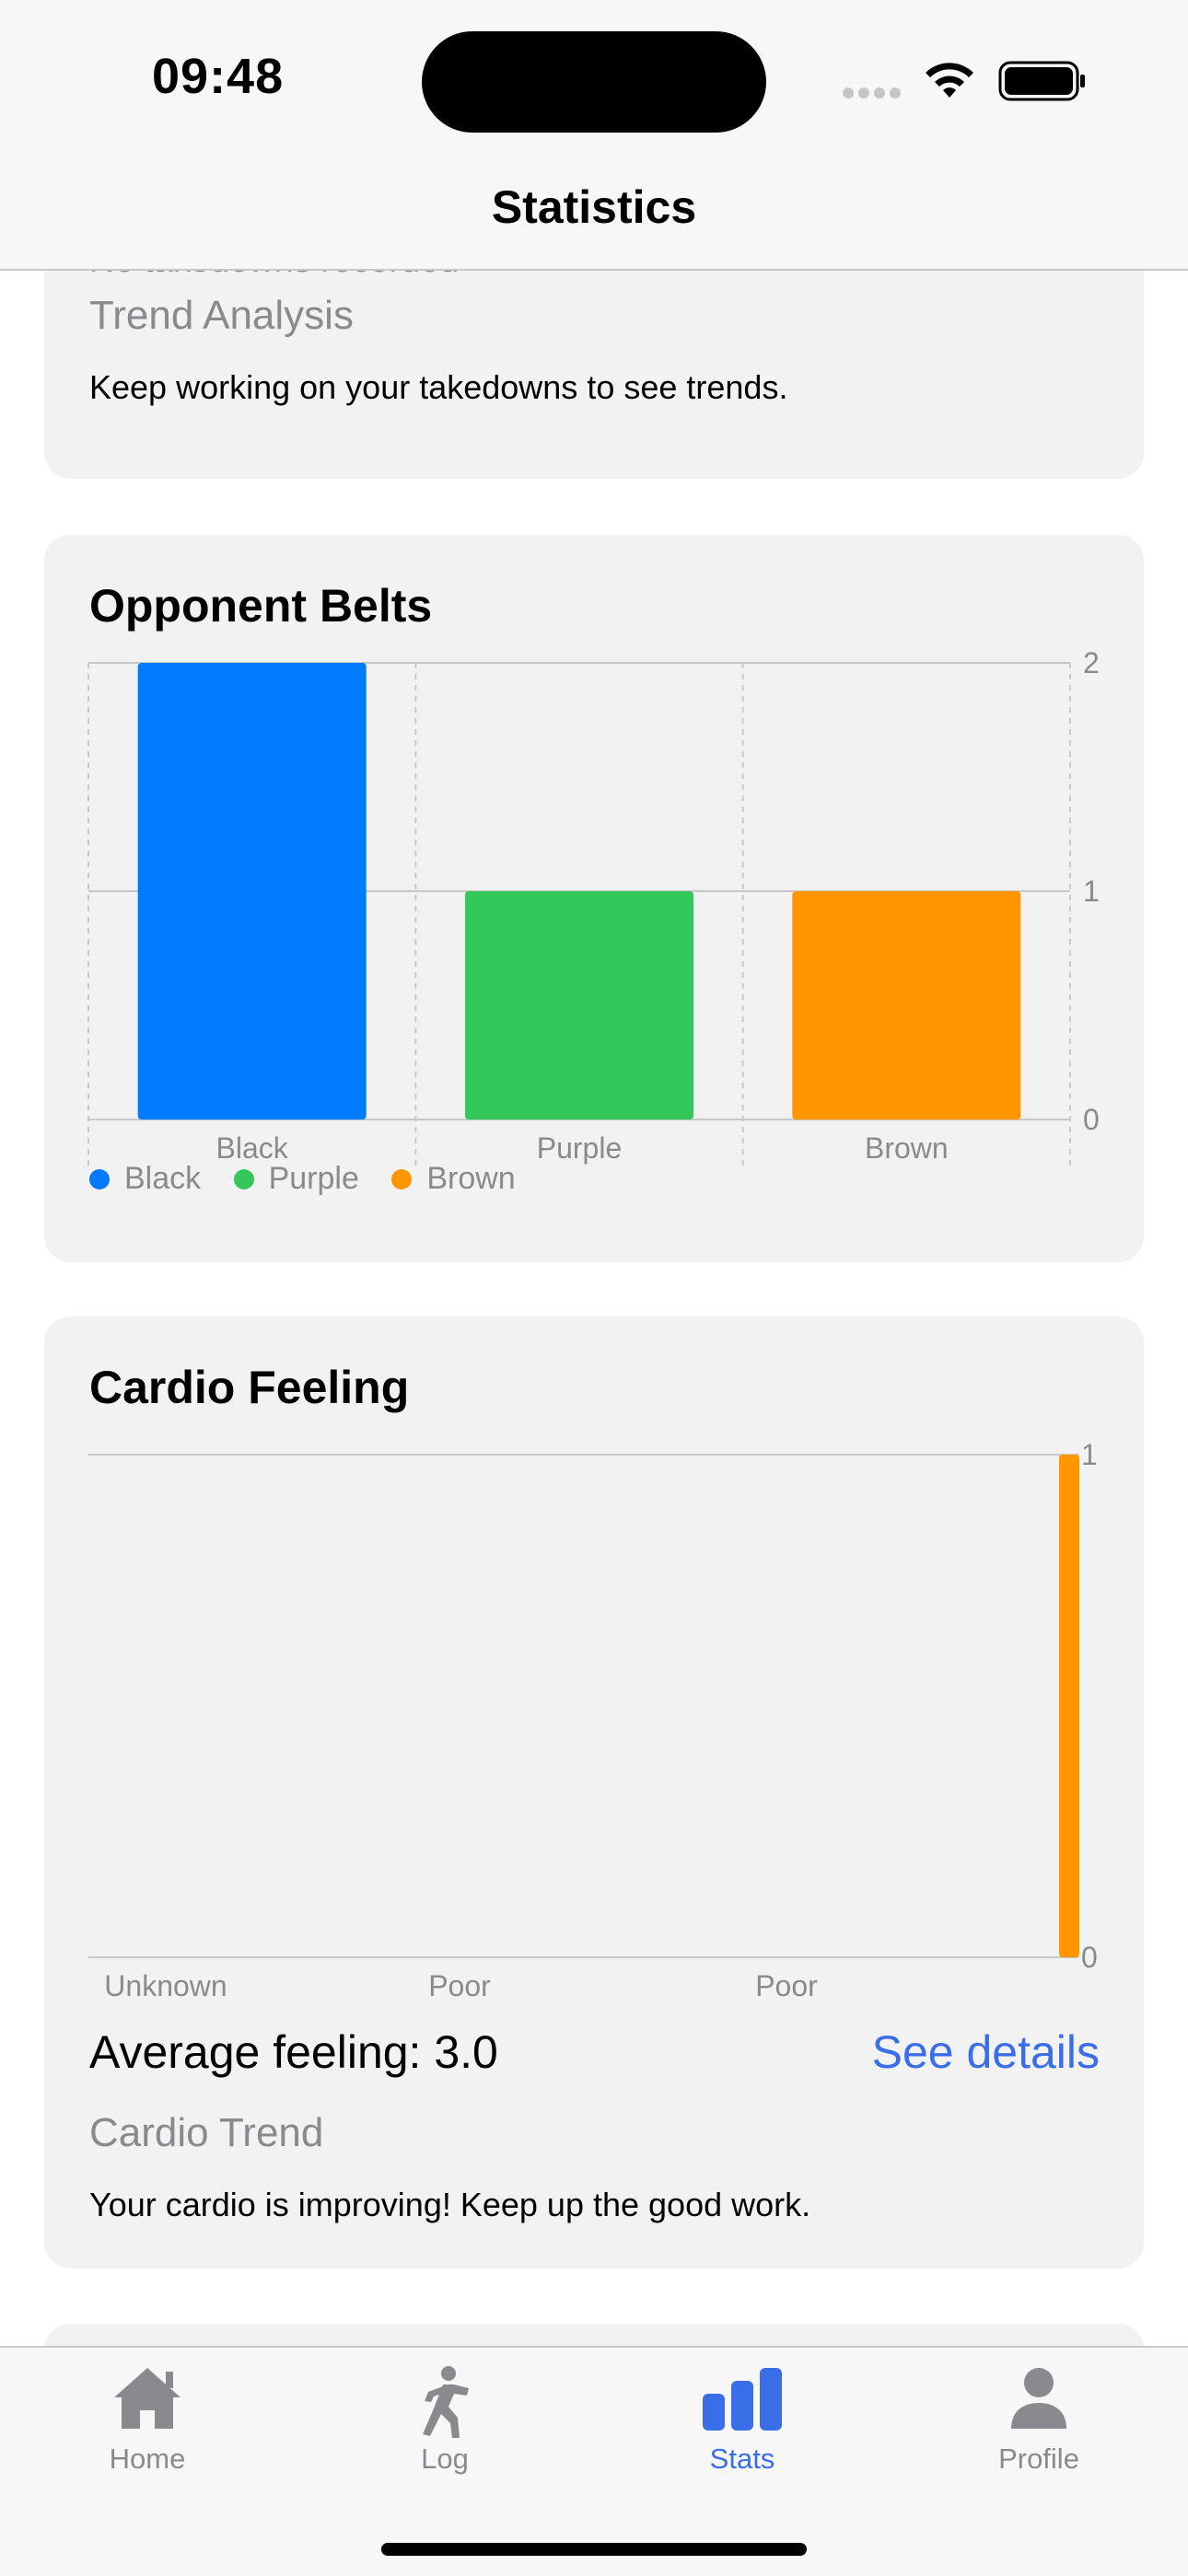 The height and width of the screenshot is (2576, 1188). Describe the element at coordinates (1091, 662) in the screenshot. I see `belts-y-tick-label: 2` at that location.